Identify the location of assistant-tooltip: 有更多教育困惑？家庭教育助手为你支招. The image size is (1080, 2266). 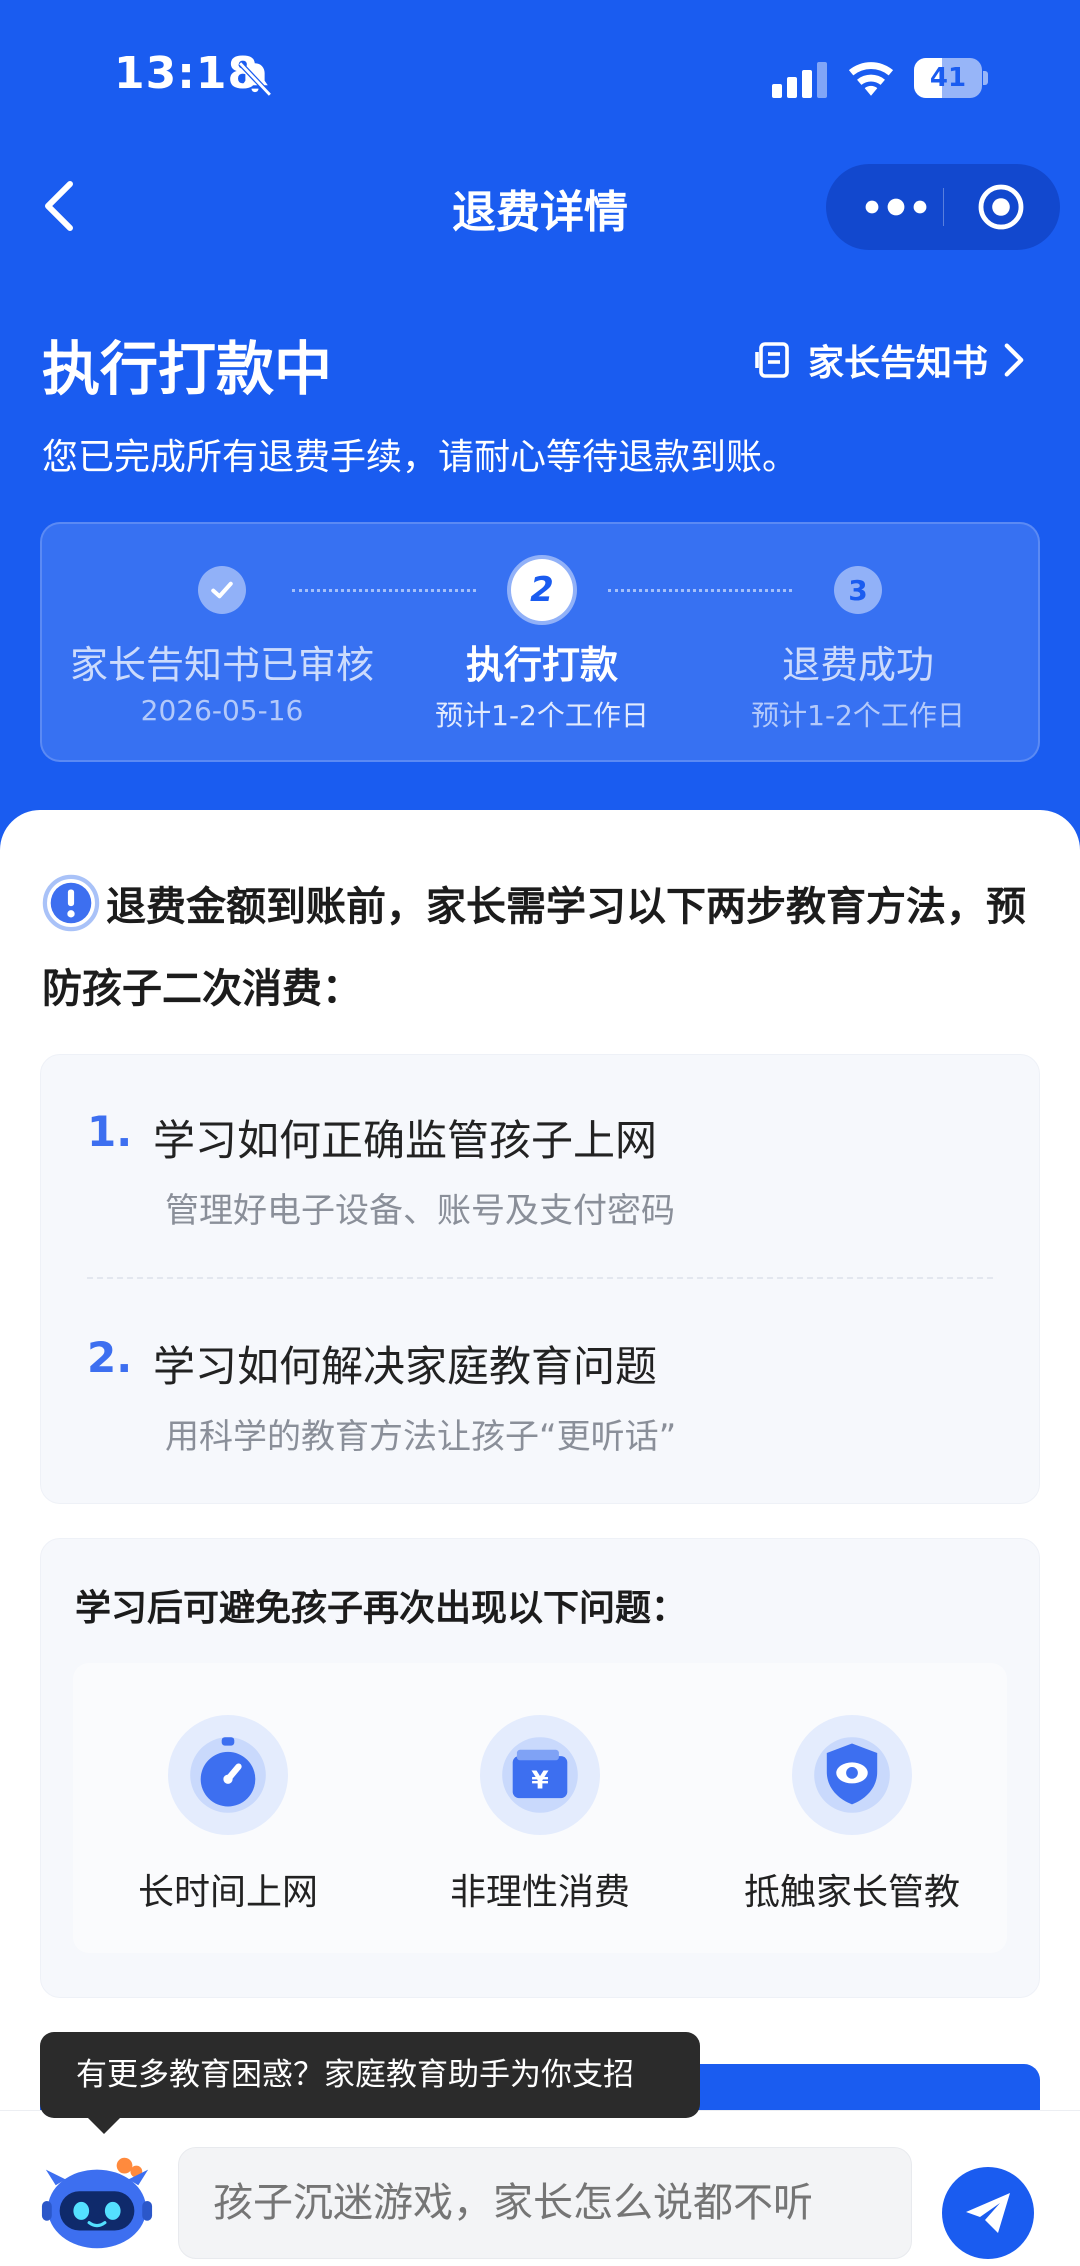
(370, 2075).